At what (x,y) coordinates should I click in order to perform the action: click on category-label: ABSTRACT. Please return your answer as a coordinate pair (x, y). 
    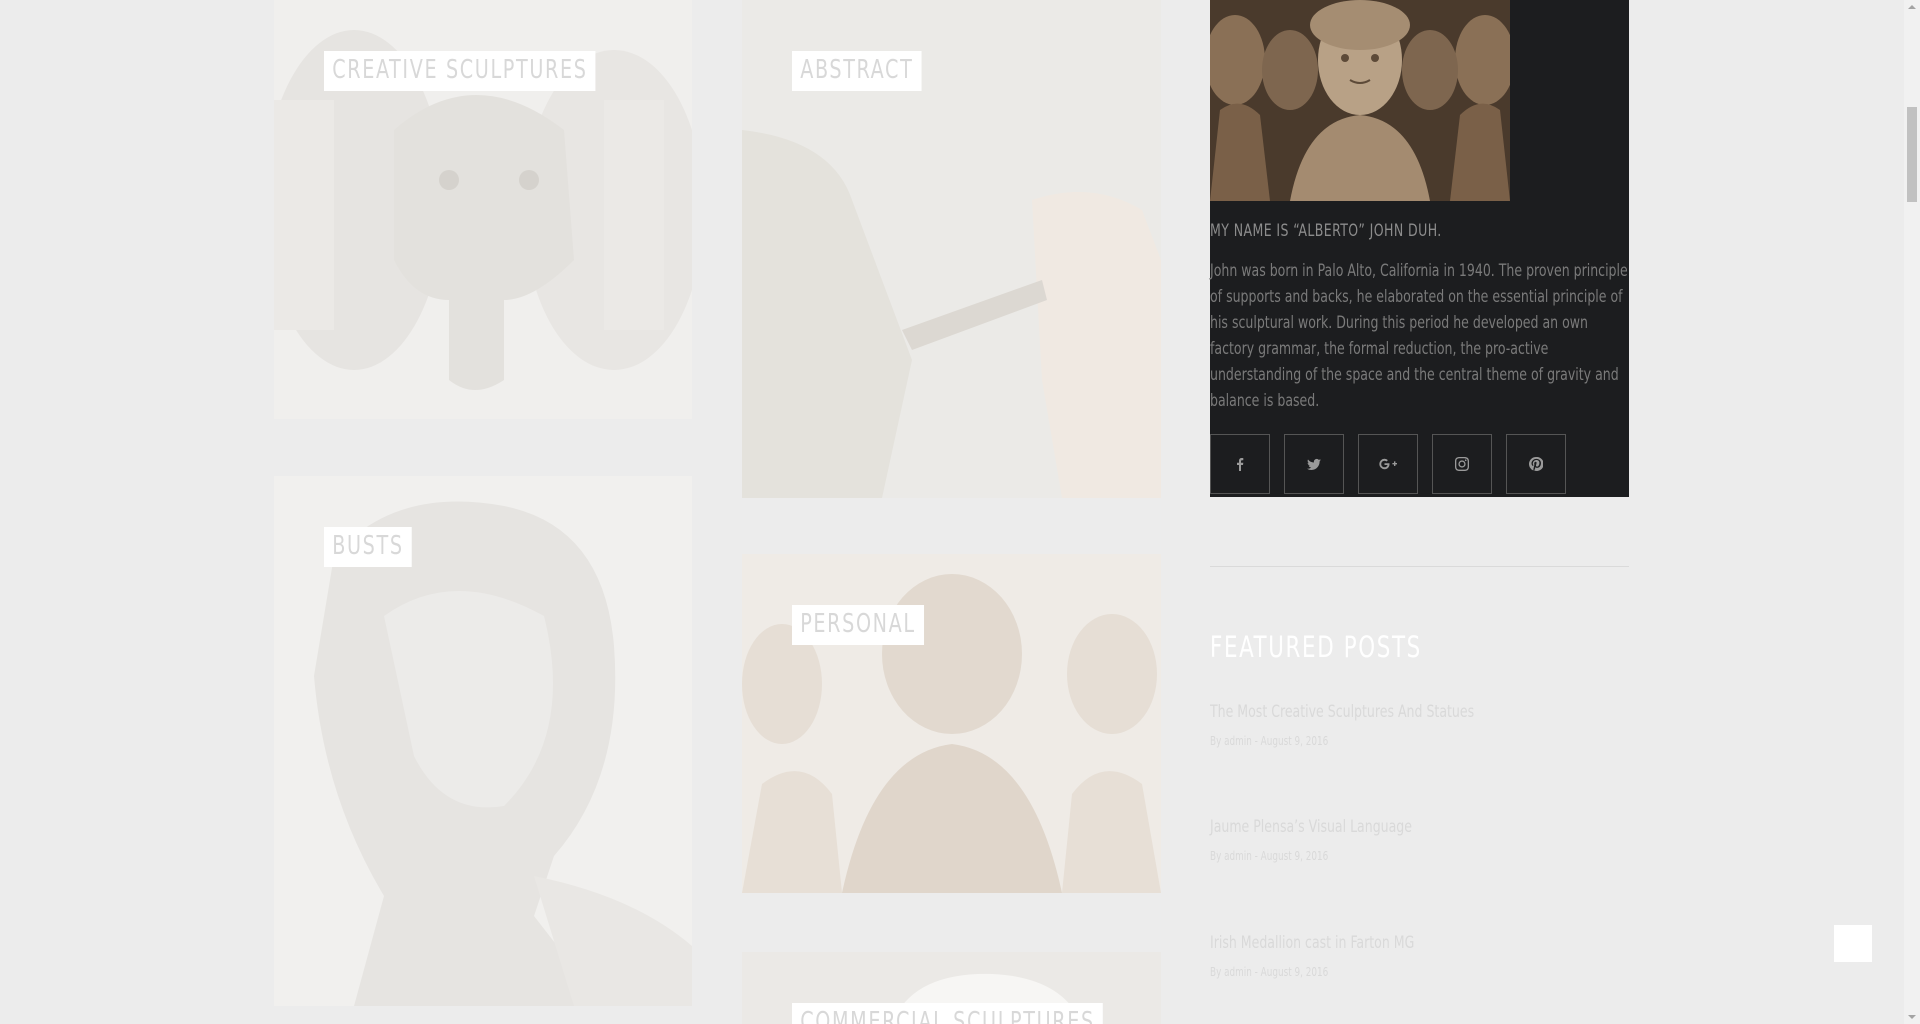
    Looking at the image, I should click on (857, 71).